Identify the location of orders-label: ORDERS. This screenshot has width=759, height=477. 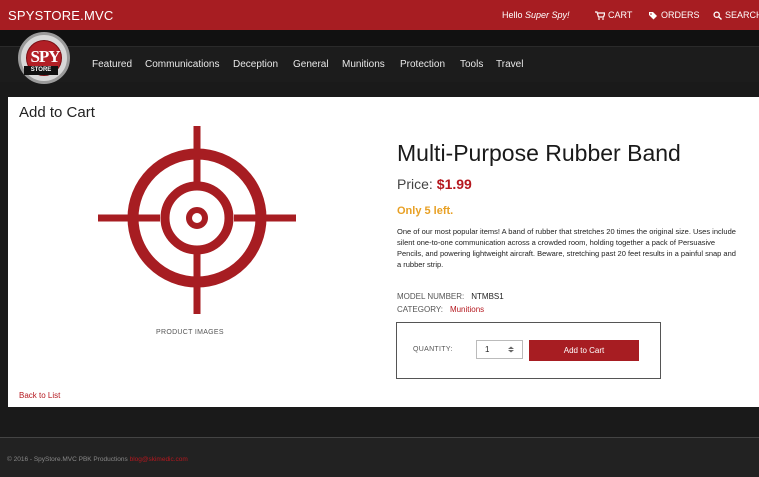
(680, 15).